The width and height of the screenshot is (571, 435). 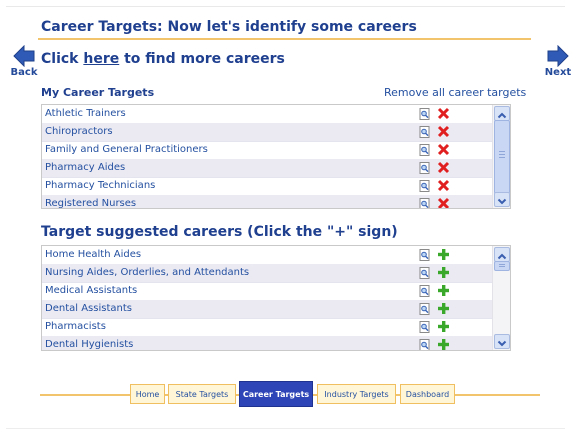 What do you see at coordinates (267, 309) in the screenshot?
I see `list-item: Dental Assistants` at bounding box center [267, 309].